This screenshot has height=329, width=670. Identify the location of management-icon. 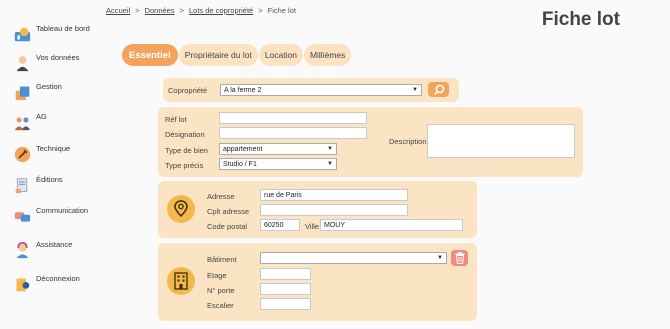
(22, 93).